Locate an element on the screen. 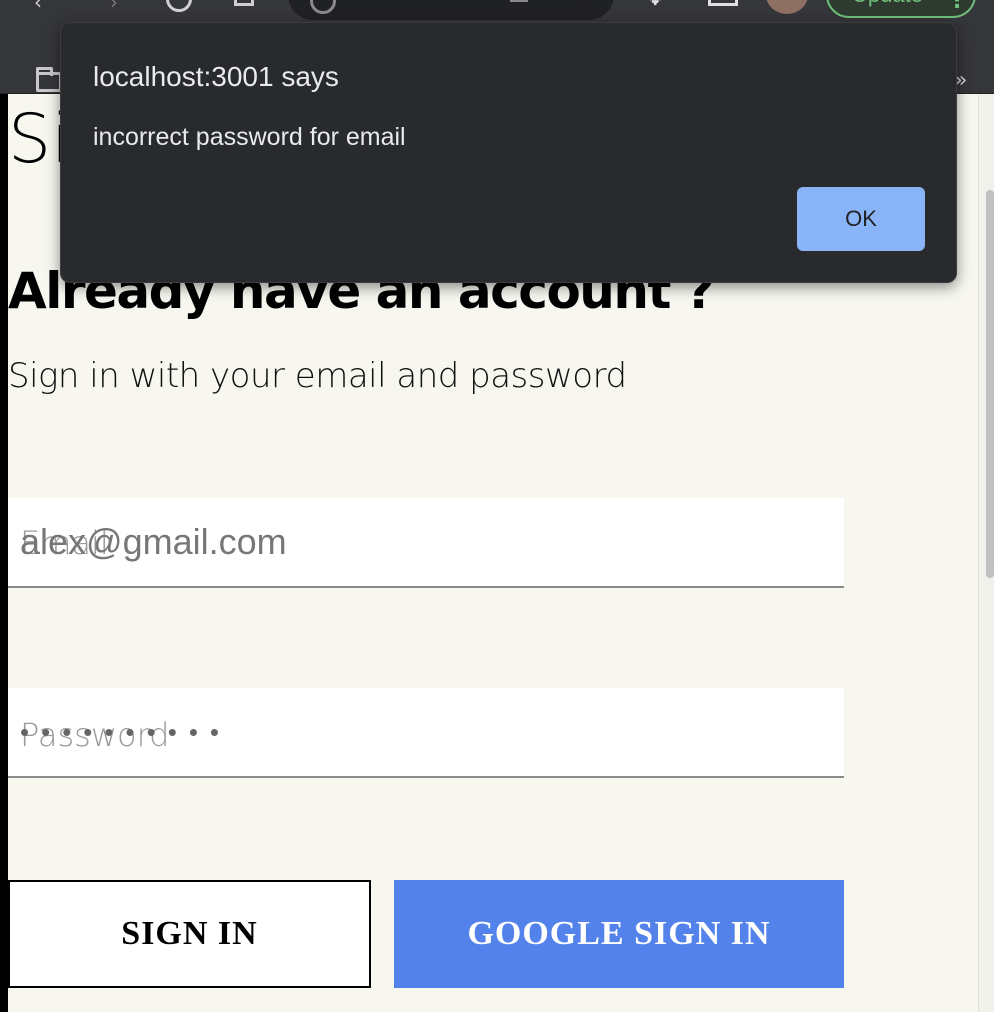 This screenshot has width=994, height=1012. share-icon is located at coordinates (519, 1).